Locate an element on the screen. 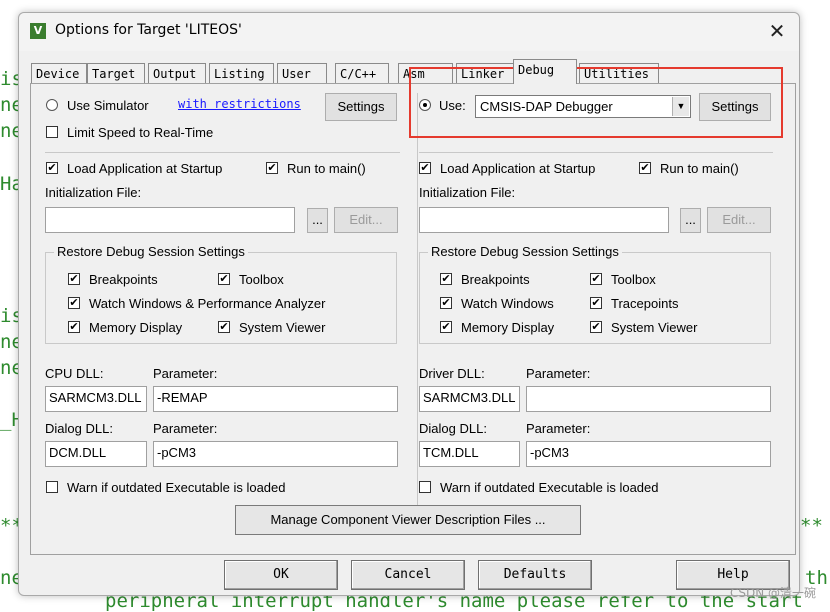 This screenshot has width=830, height=612. tab-listing: Listing is located at coordinates (241, 73).